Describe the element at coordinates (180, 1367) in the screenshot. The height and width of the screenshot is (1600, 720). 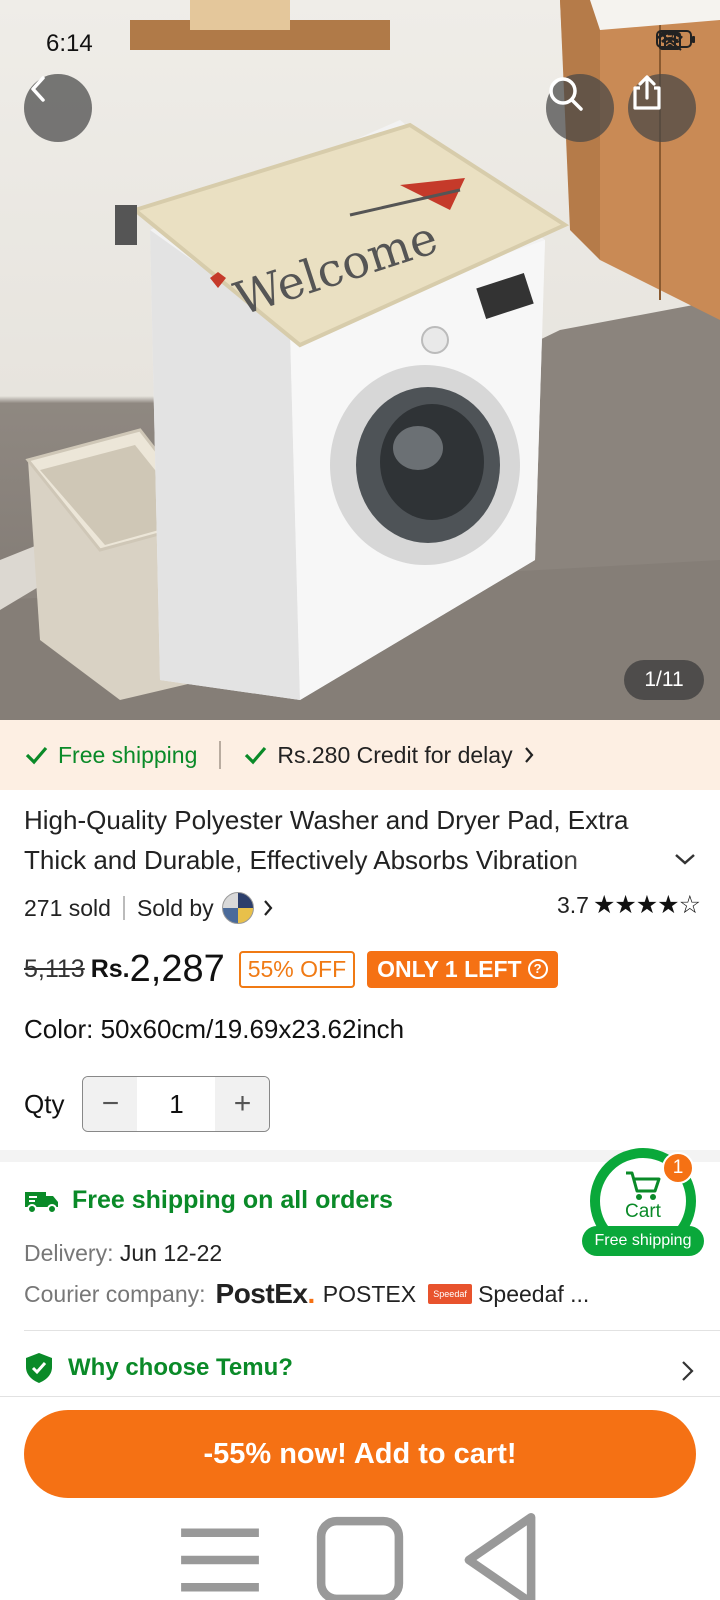
I see `why-choose-label: Why choose Temu?` at that location.